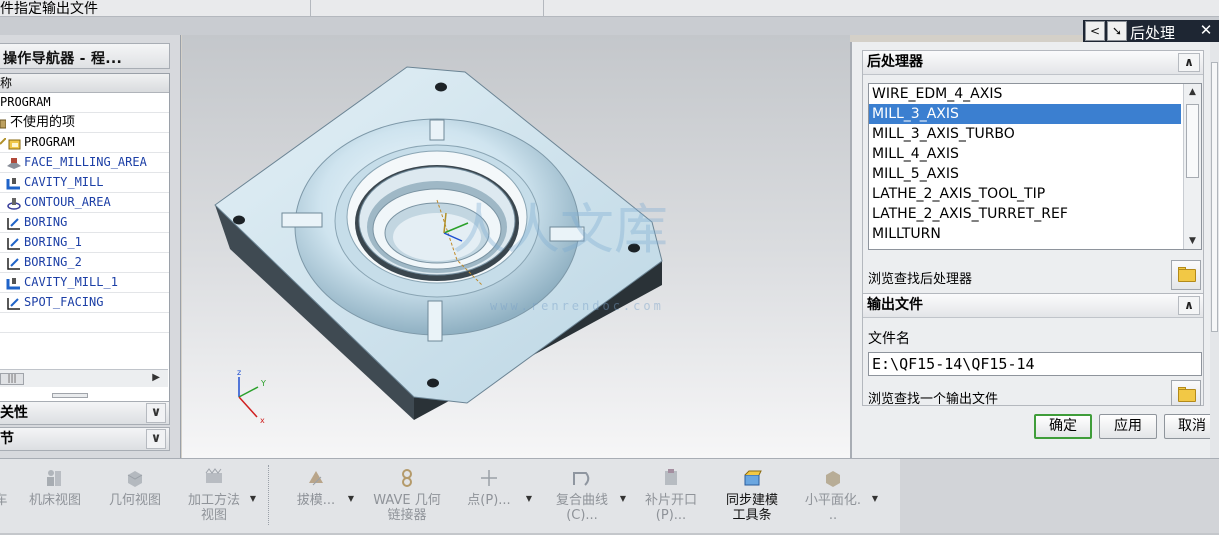 This screenshot has width=1219, height=535. What do you see at coordinates (4, 496) in the screenshot?
I see `tool-partial: 车` at bounding box center [4, 496].